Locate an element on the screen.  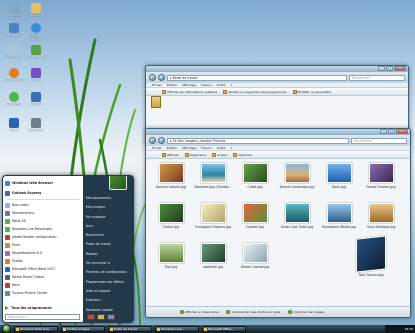
start-item-recent: Media Player Classic is located at coordinates (43, 277).